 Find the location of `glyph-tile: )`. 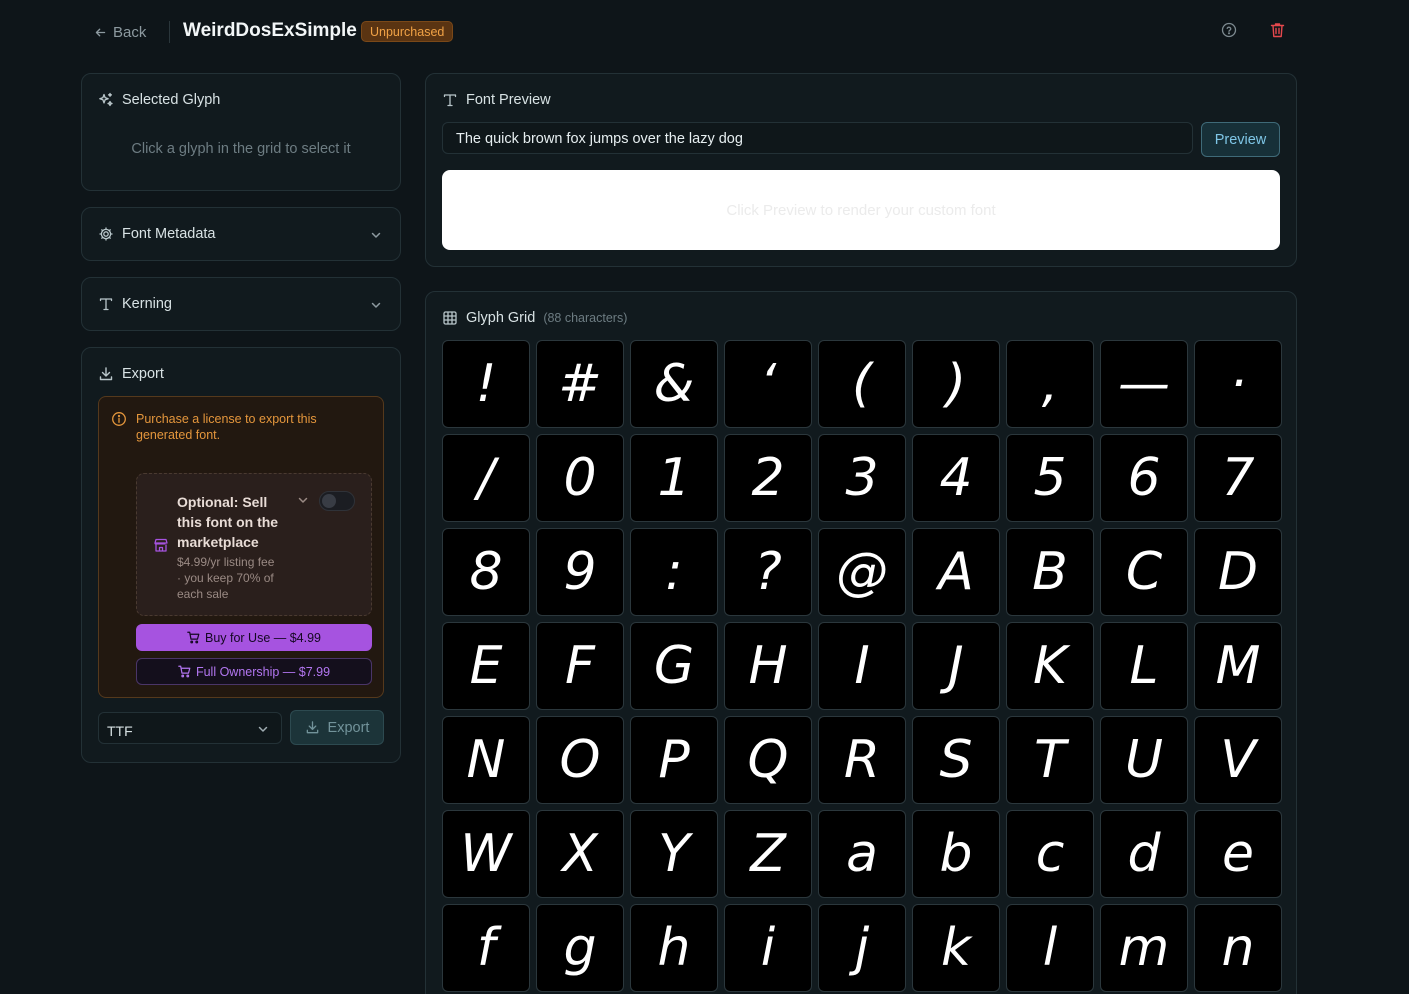

glyph-tile: ) is located at coordinates (956, 384).